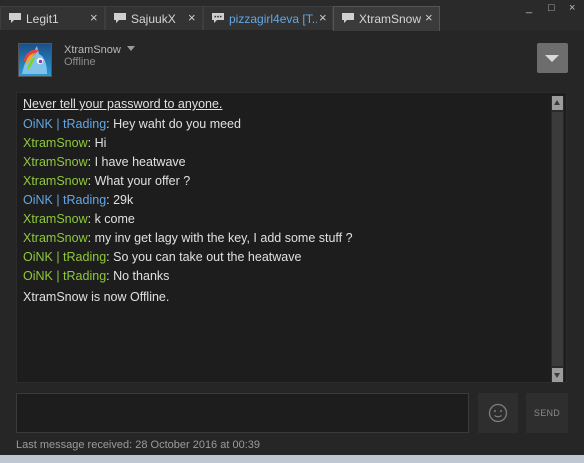 This screenshot has height=463, width=584. Describe the element at coordinates (92, 50) in the screenshot. I see `friend-username: XtramSnow` at that location.